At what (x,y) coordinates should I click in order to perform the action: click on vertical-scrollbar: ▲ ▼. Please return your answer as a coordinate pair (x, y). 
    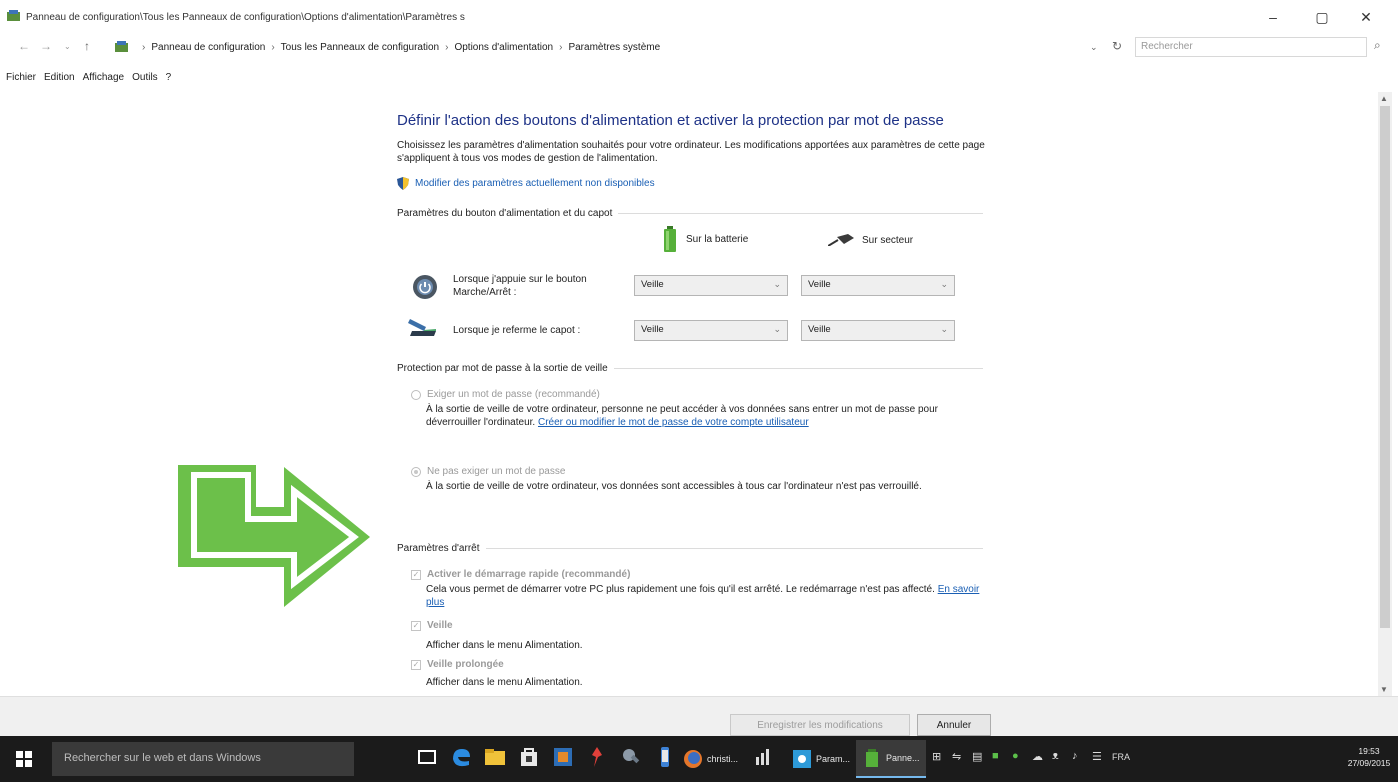
    Looking at the image, I should click on (1385, 394).